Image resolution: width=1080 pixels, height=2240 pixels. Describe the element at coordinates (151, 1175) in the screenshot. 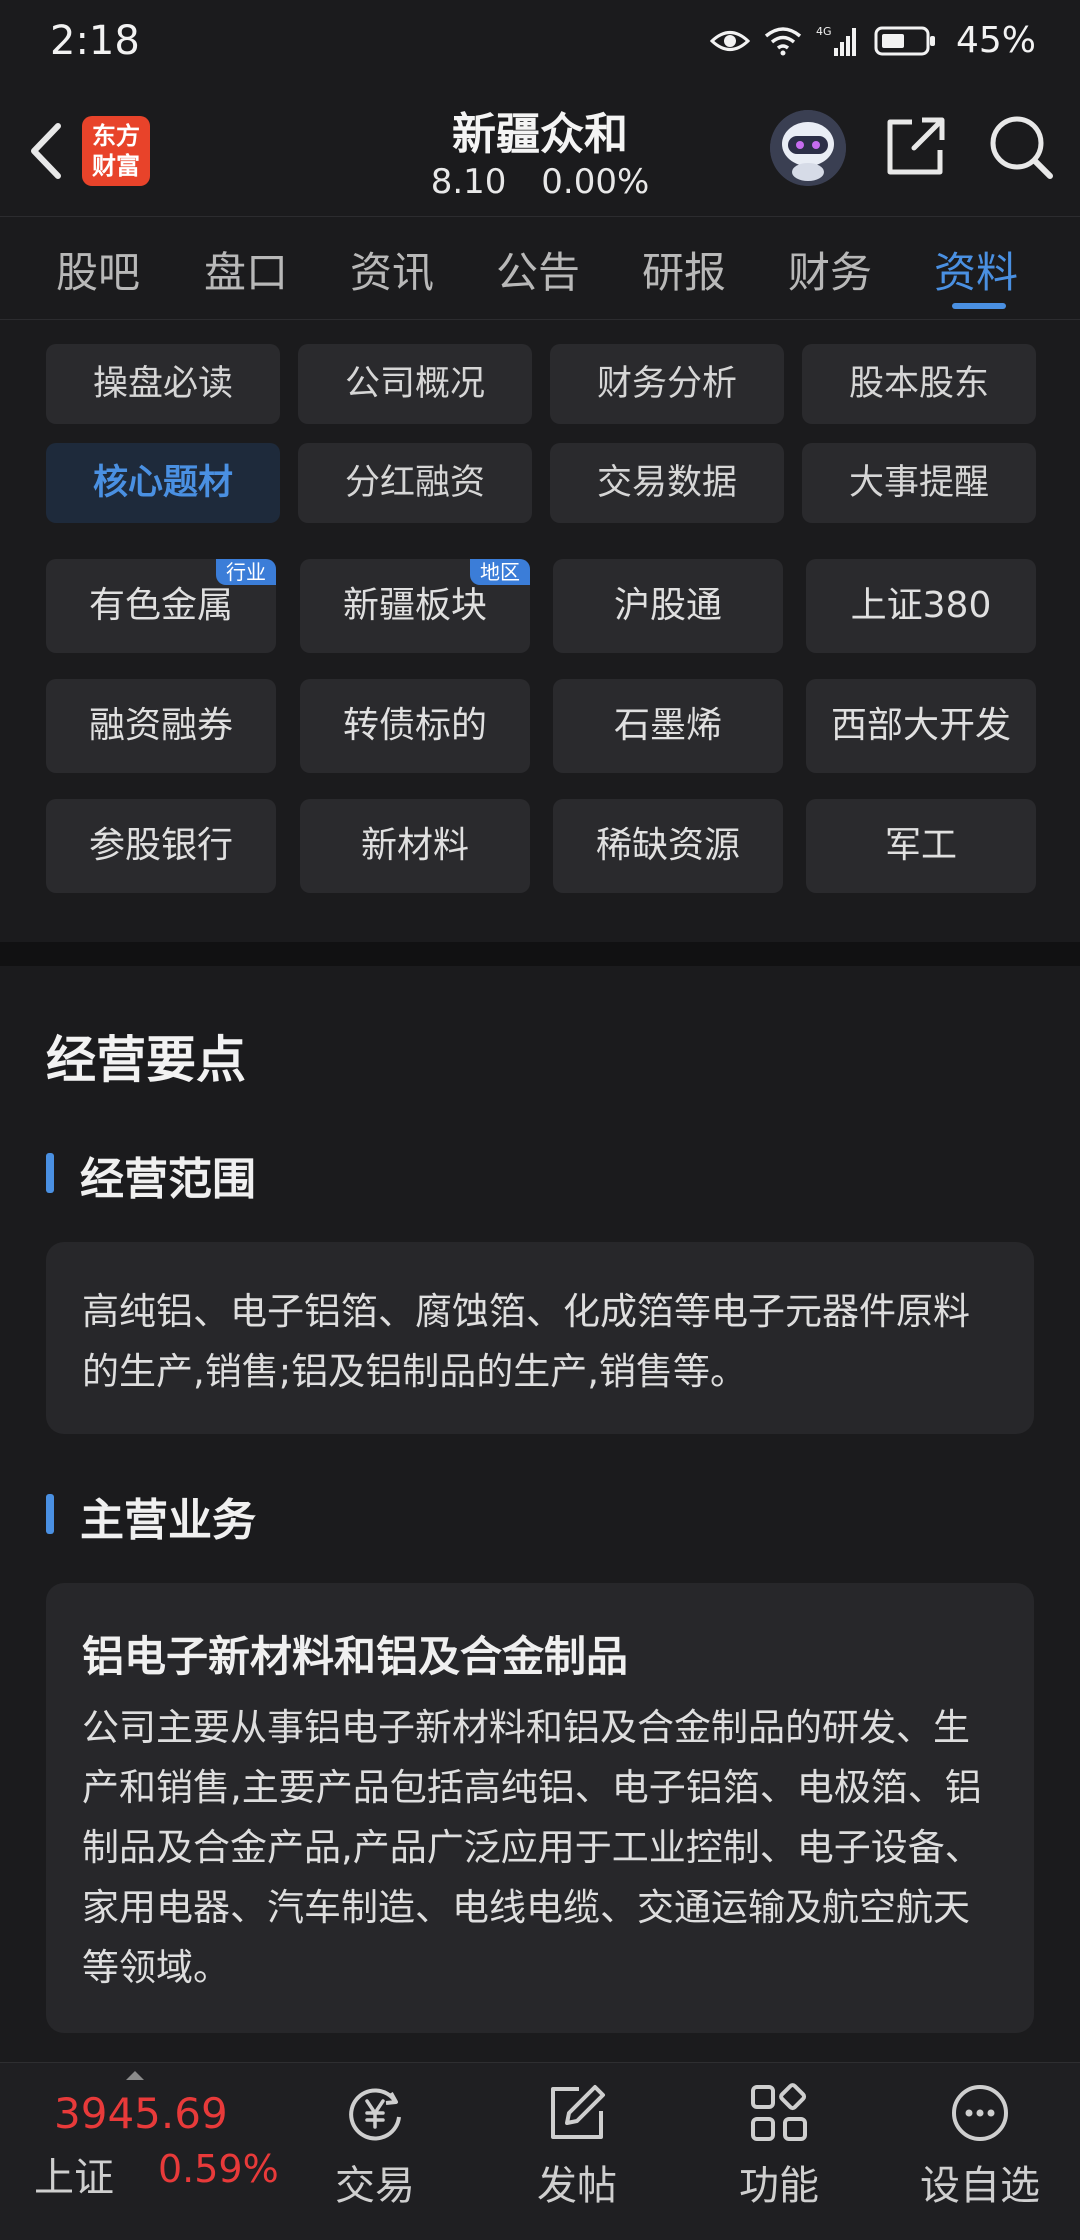

I see `business-scope-title: 经营范围` at that location.